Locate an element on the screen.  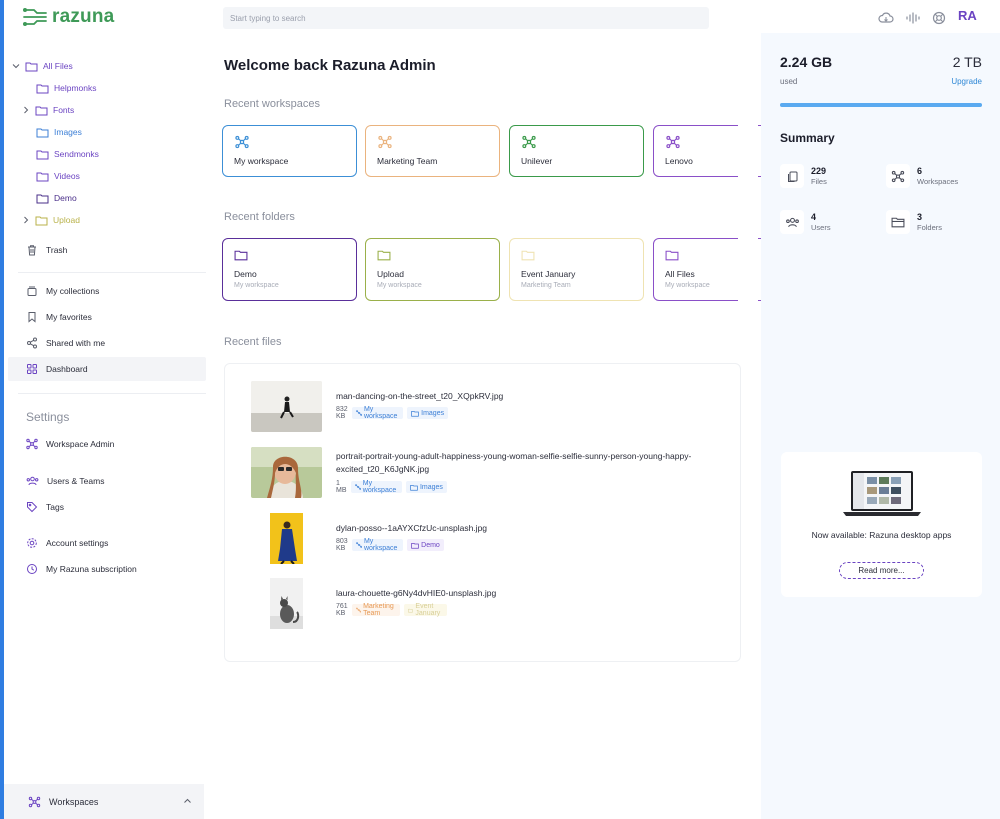
sidebar-divider is located at coordinates (112, 393).